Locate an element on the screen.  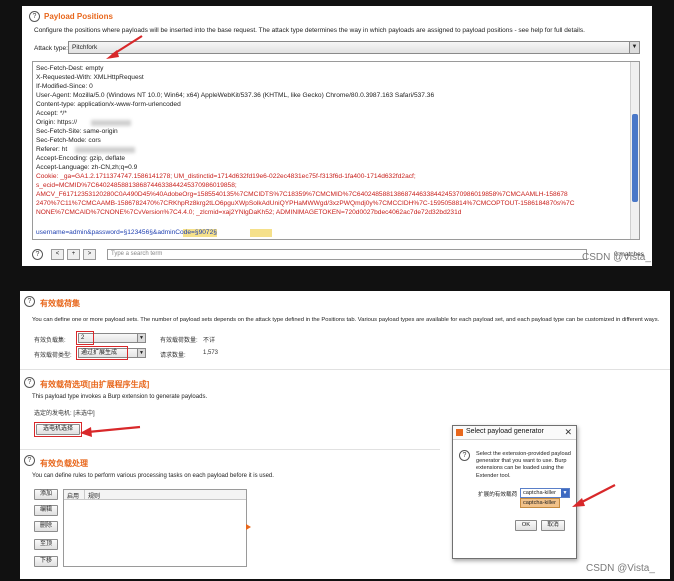
annotation-arrow is located at coordinates (124, 47).